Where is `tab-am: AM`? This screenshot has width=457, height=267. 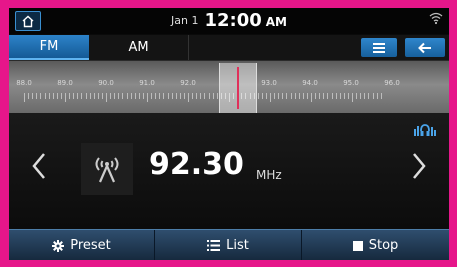 tab-am: AM is located at coordinates (139, 47).